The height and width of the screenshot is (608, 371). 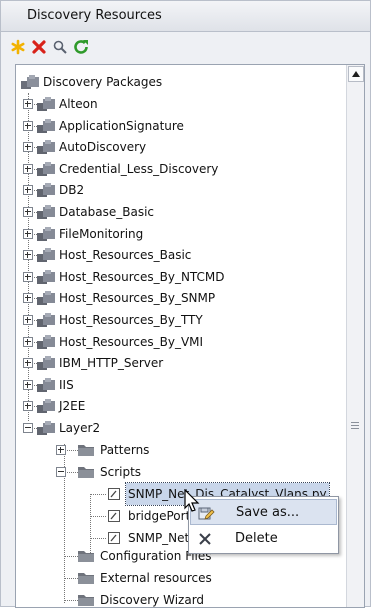 I want to click on folder-label: Patterns, so click(x=125, y=450).